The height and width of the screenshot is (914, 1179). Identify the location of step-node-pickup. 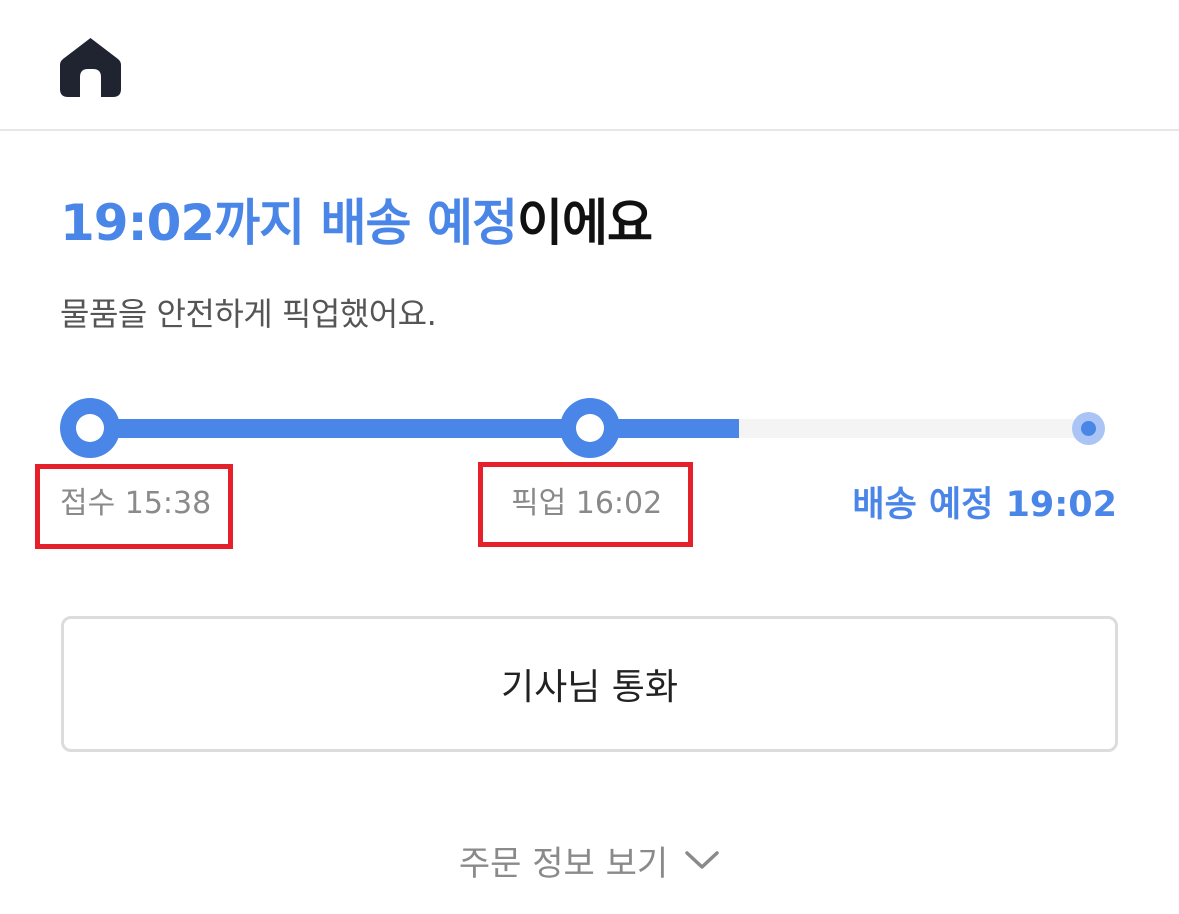
(590, 428).